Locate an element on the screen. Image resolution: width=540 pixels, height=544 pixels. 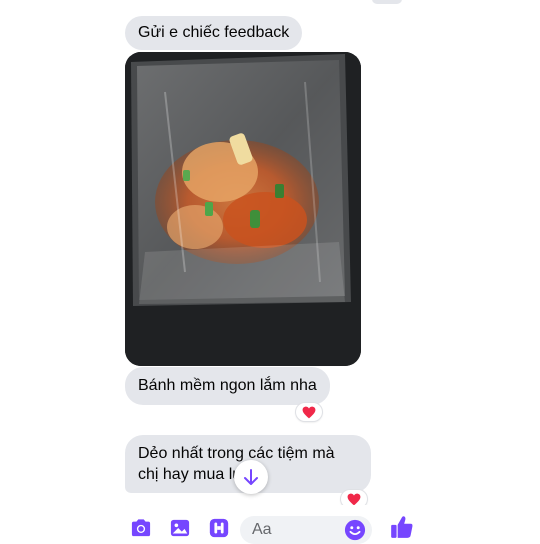
voice-icon is located at coordinates (219, 528).